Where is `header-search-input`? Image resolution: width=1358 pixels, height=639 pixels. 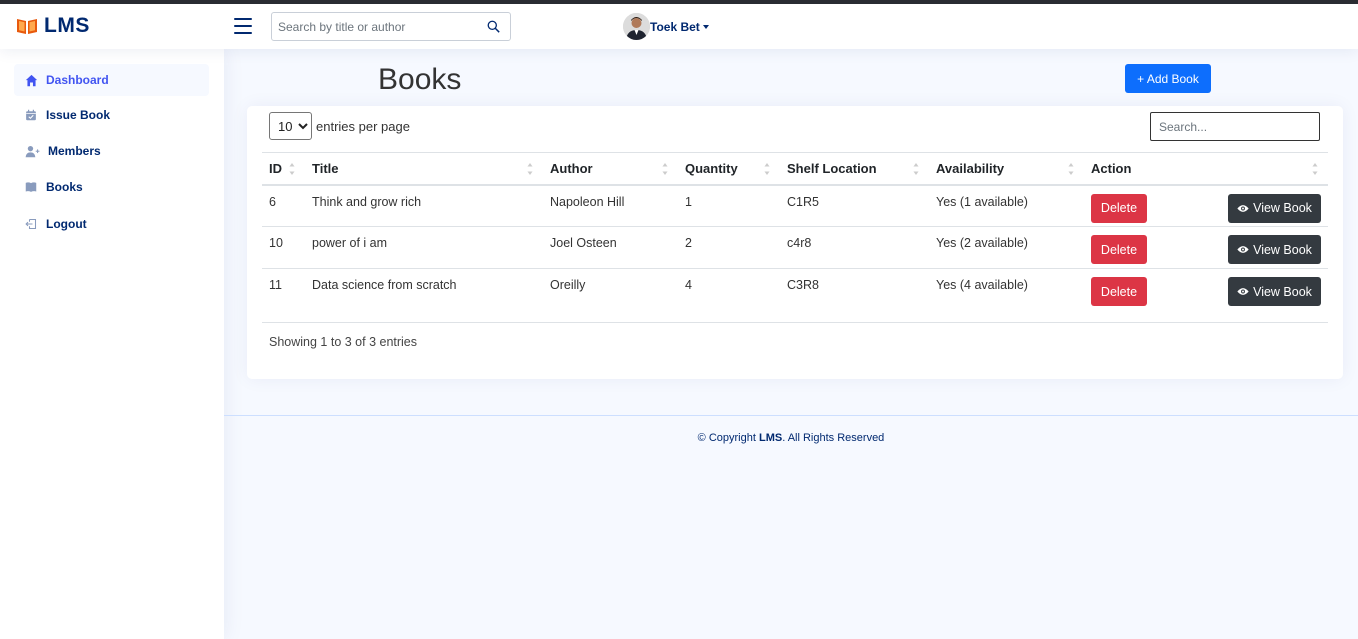
header-search-input is located at coordinates (372, 26).